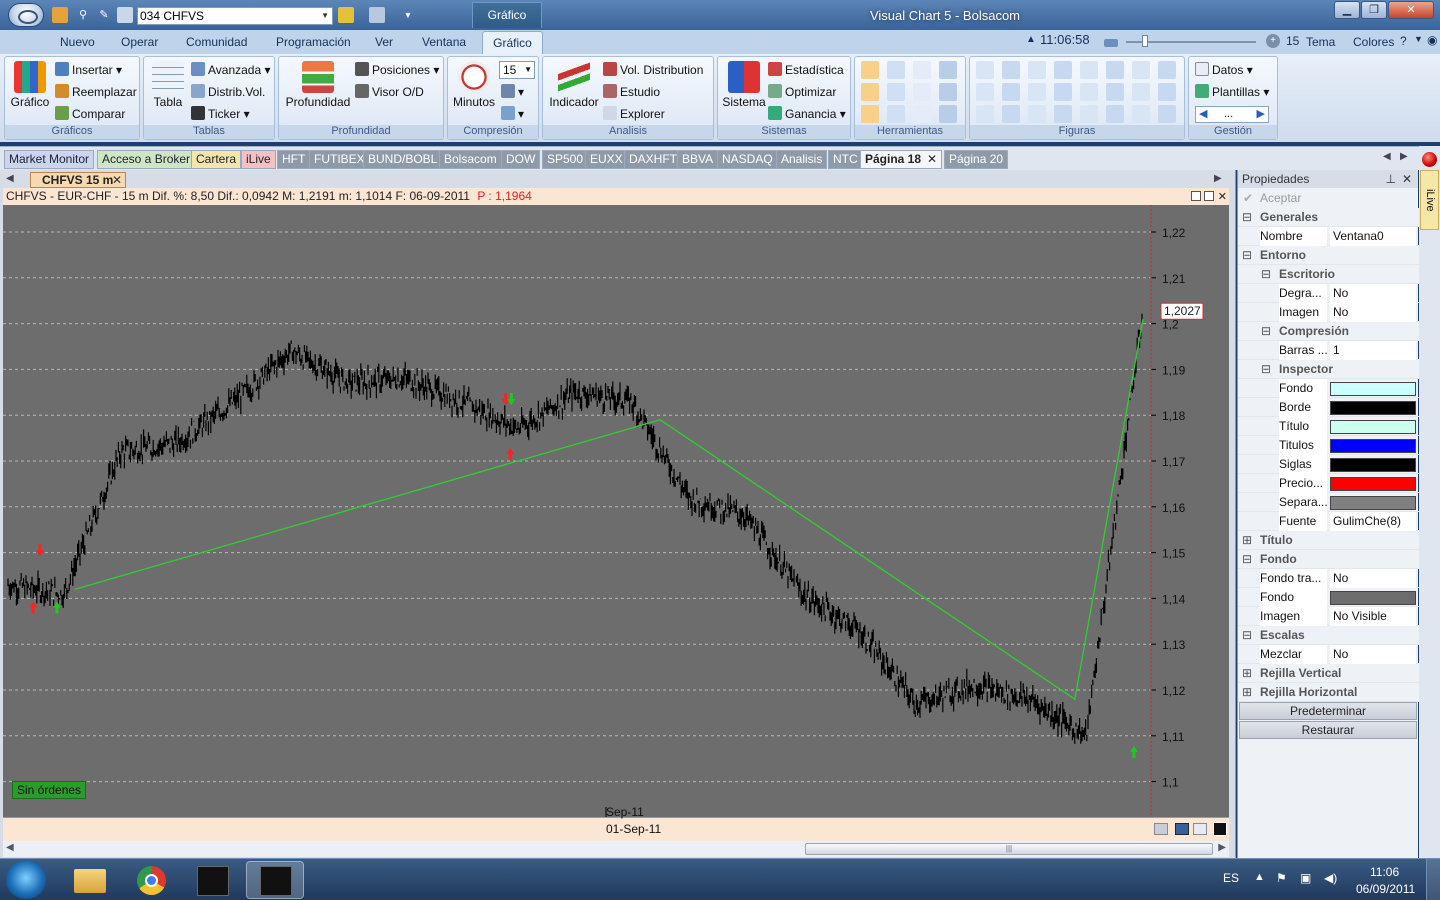  Describe the element at coordinates (1231, 878) in the screenshot. I see `language-indicator: ES` at that location.